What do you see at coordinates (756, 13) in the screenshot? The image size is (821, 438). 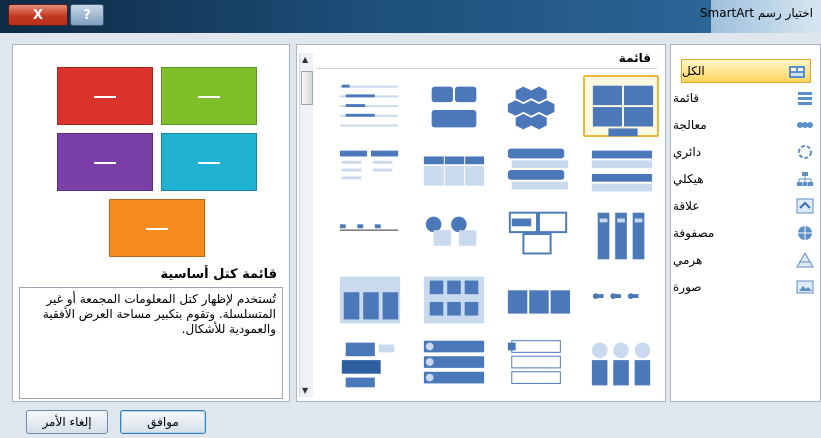 I see `window-title: اختيار رسم SmartArt` at bounding box center [756, 13].